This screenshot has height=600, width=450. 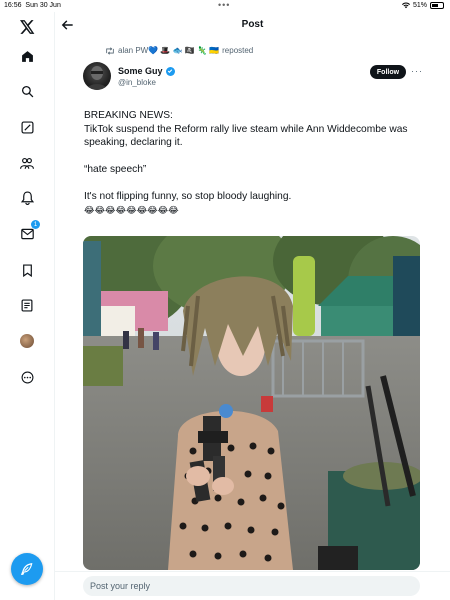 I want to click on lists-icon, so click(x=27, y=305).